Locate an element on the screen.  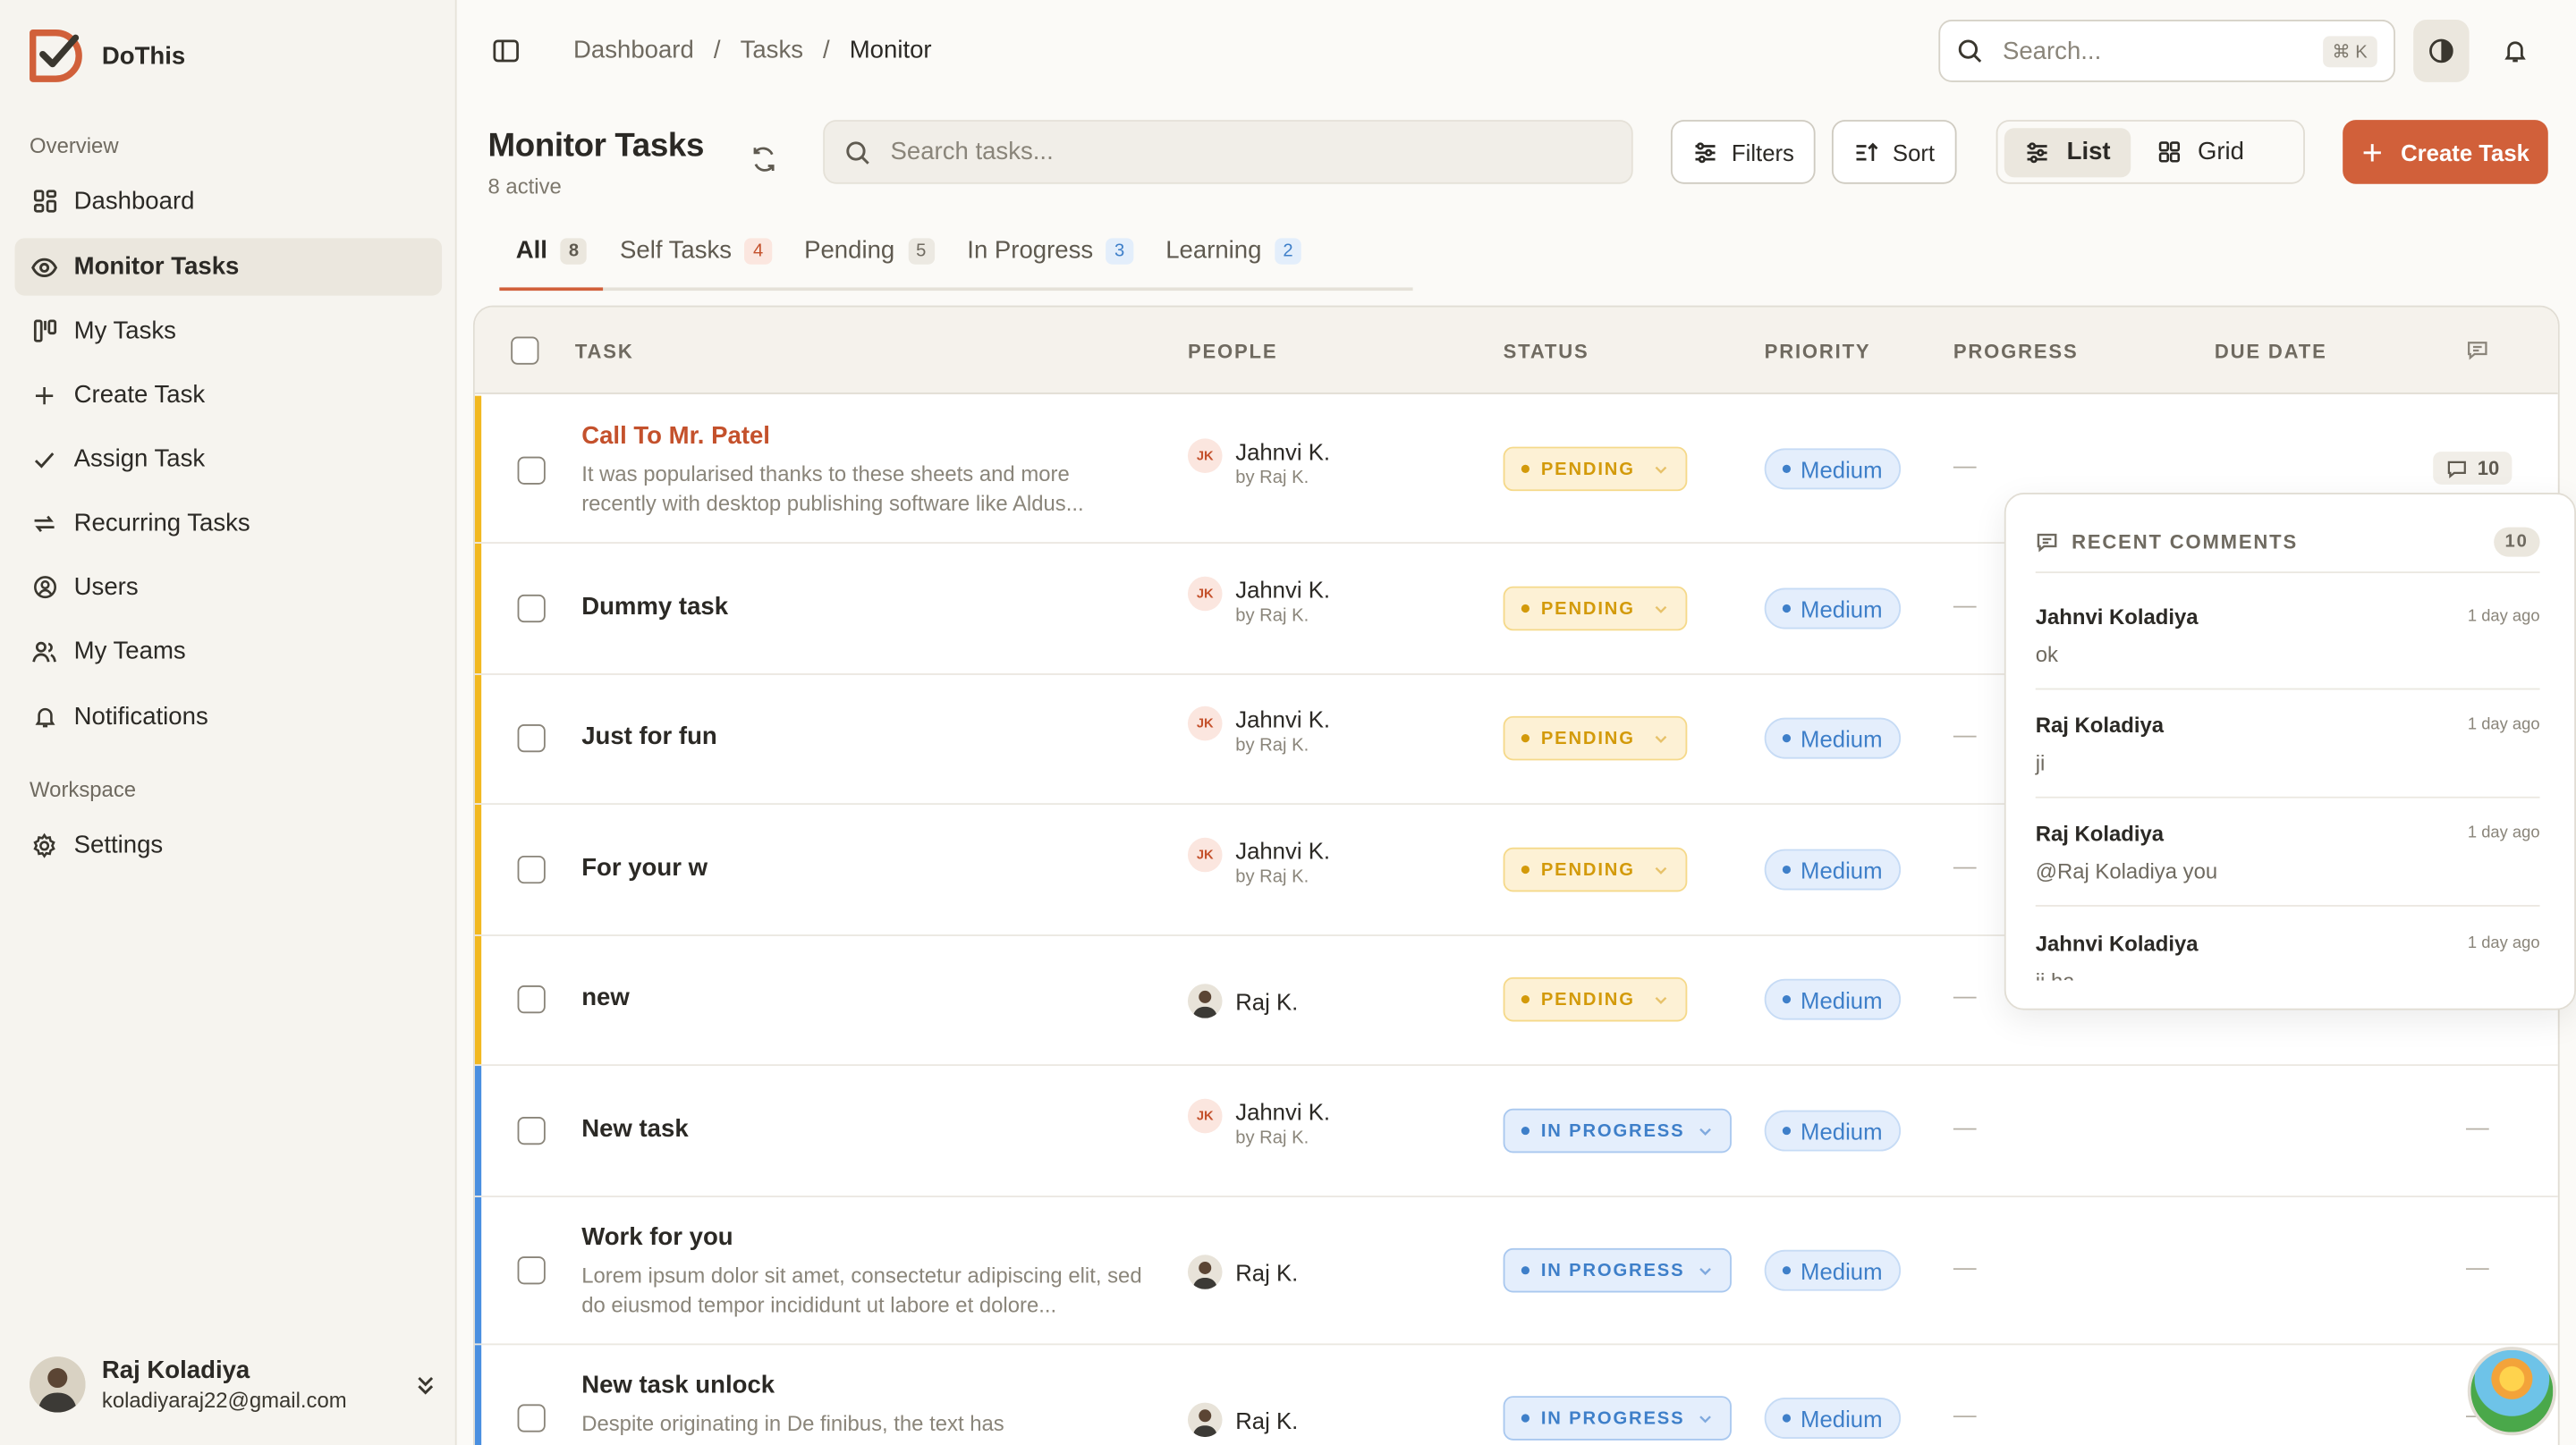
list-view-button: List is located at coordinates (2067, 152).